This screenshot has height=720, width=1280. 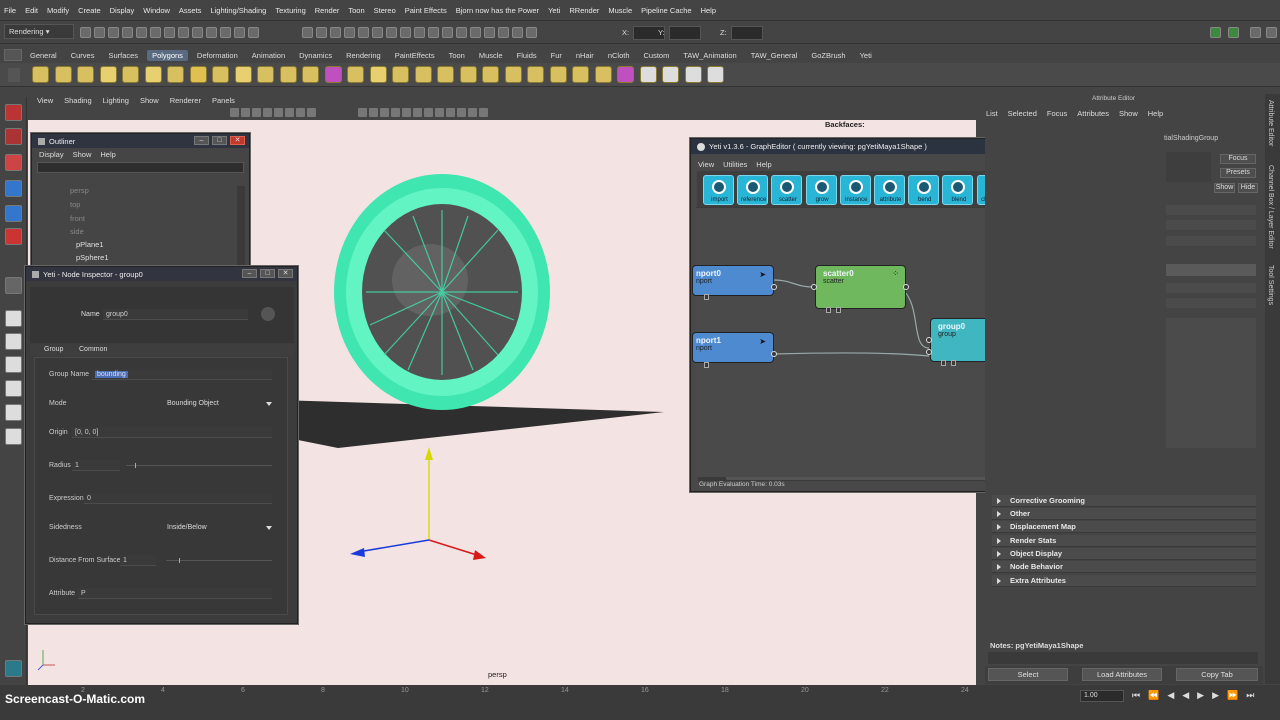 What do you see at coordinates (929, 352) in the screenshot?
I see `node-group0-in-port-b` at bounding box center [929, 352].